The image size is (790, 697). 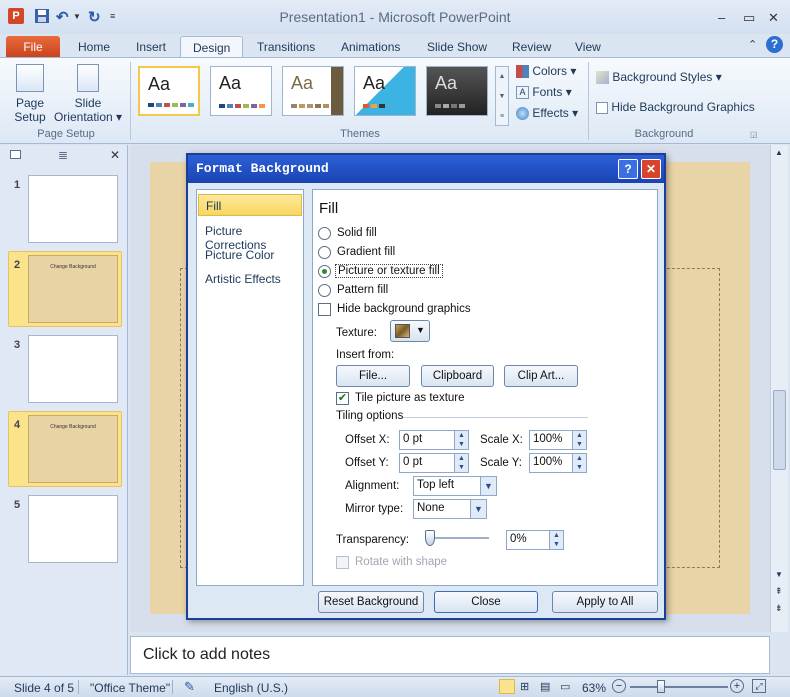 What do you see at coordinates (342, 398) in the screenshot?
I see `checkbox-tile-texture: ✔` at bounding box center [342, 398].